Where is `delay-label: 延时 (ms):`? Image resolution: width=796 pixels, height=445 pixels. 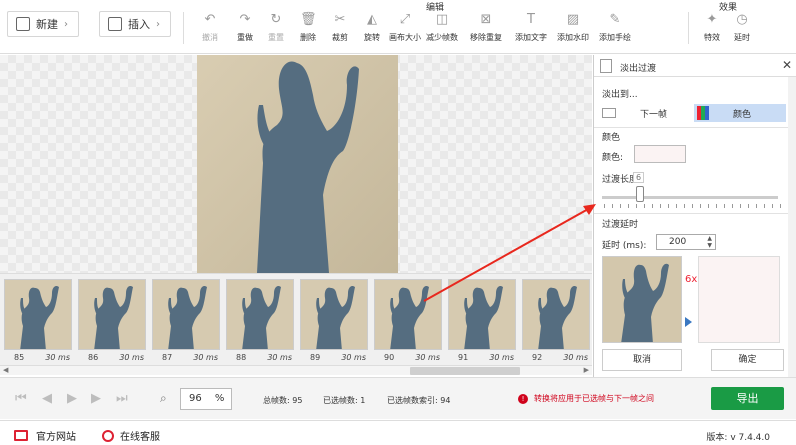
delay-label: 延时 (ms): is located at coordinates (624, 246).